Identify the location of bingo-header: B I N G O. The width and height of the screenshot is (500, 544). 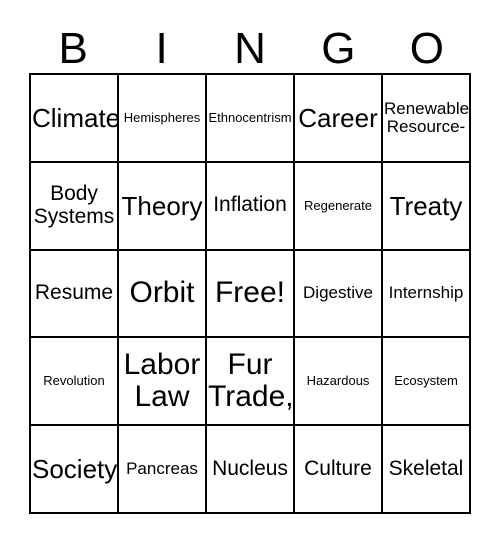
(250, 46).